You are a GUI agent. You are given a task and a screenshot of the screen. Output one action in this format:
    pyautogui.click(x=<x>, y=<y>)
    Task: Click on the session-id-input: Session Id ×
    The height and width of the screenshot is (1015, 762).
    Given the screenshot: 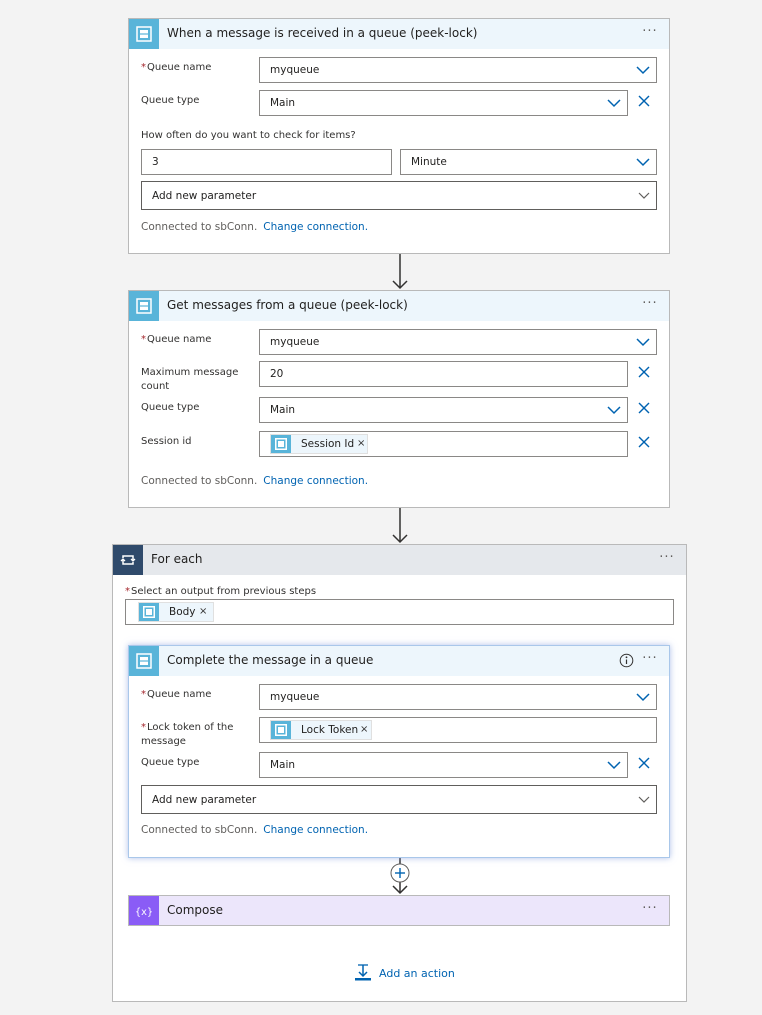 What is the action you would take?
    pyautogui.click(x=443, y=444)
    